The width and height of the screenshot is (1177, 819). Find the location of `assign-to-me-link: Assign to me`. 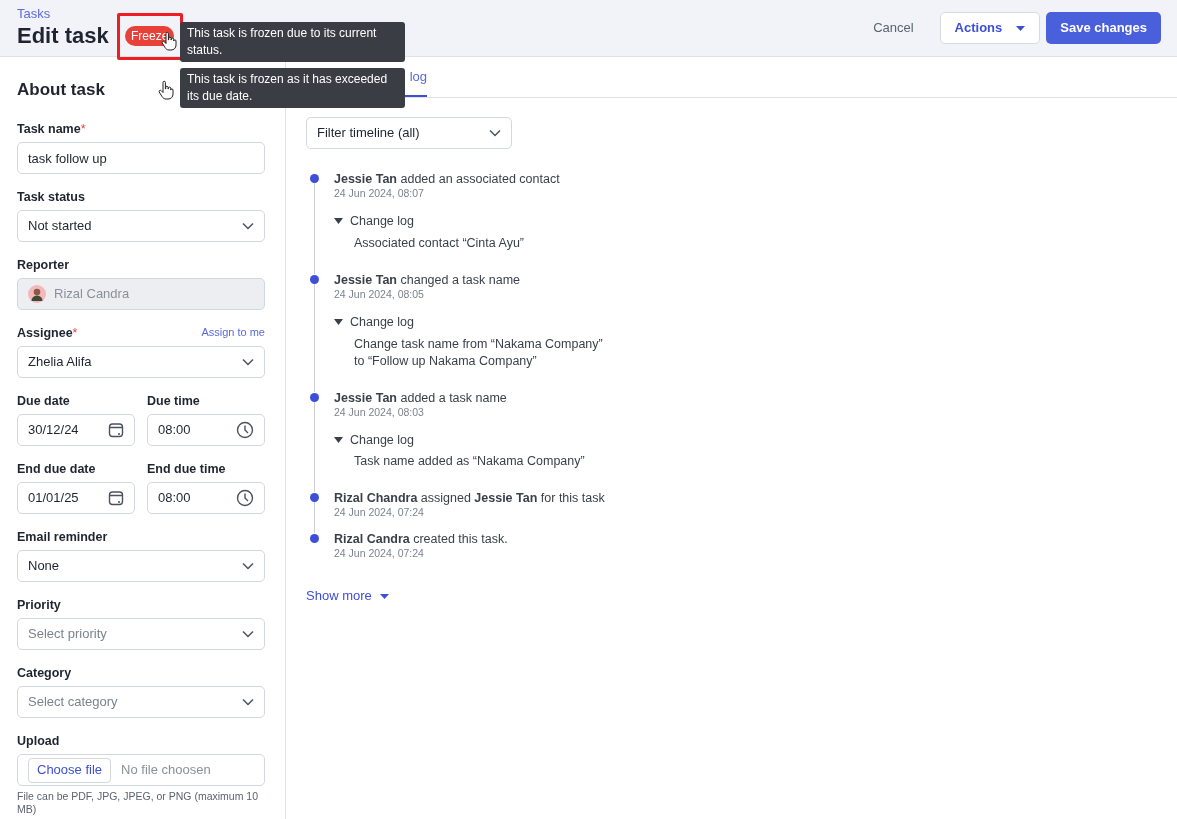

assign-to-me-link: Assign to me is located at coordinates (233, 331).